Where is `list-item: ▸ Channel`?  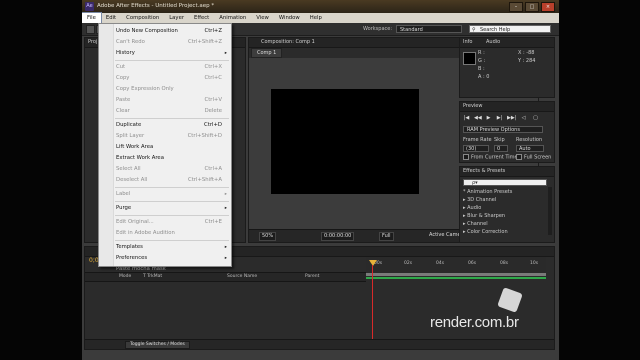
list-item: ▸ Channel is located at coordinates (487, 224).